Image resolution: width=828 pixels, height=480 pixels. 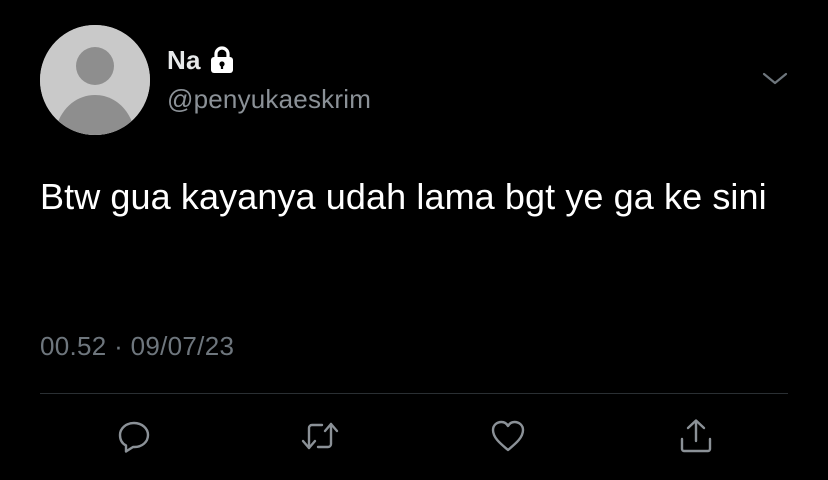 What do you see at coordinates (775, 78) in the screenshot?
I see `chevron-down-icon` at bounding box center [775, 78].